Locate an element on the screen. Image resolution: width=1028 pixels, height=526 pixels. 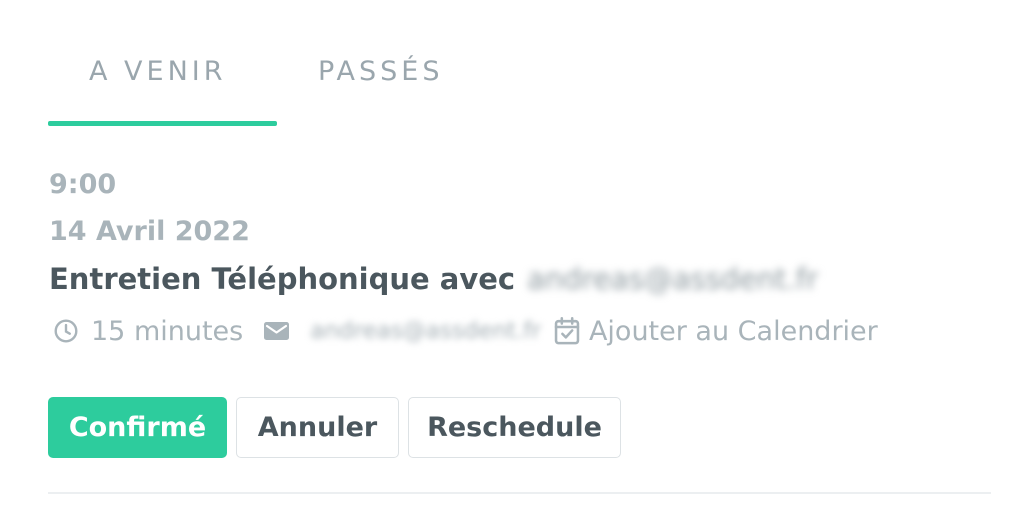
appointment-title-text: Entretien Téléphonique avec is located at coordinates (282, 279).